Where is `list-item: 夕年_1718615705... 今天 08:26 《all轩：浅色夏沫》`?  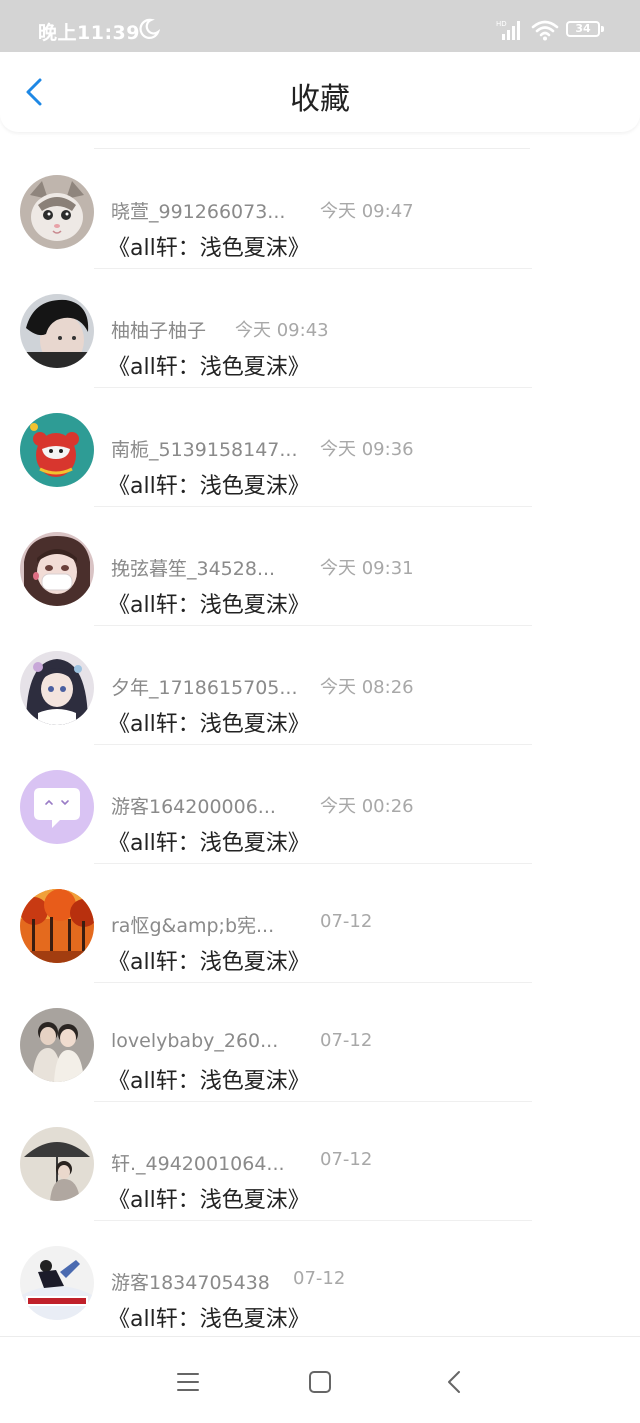 list-item: 夕年_1718615705... 今天 08:26 《all轩：浅色夏沫》 is located at coordinates (320, 685).